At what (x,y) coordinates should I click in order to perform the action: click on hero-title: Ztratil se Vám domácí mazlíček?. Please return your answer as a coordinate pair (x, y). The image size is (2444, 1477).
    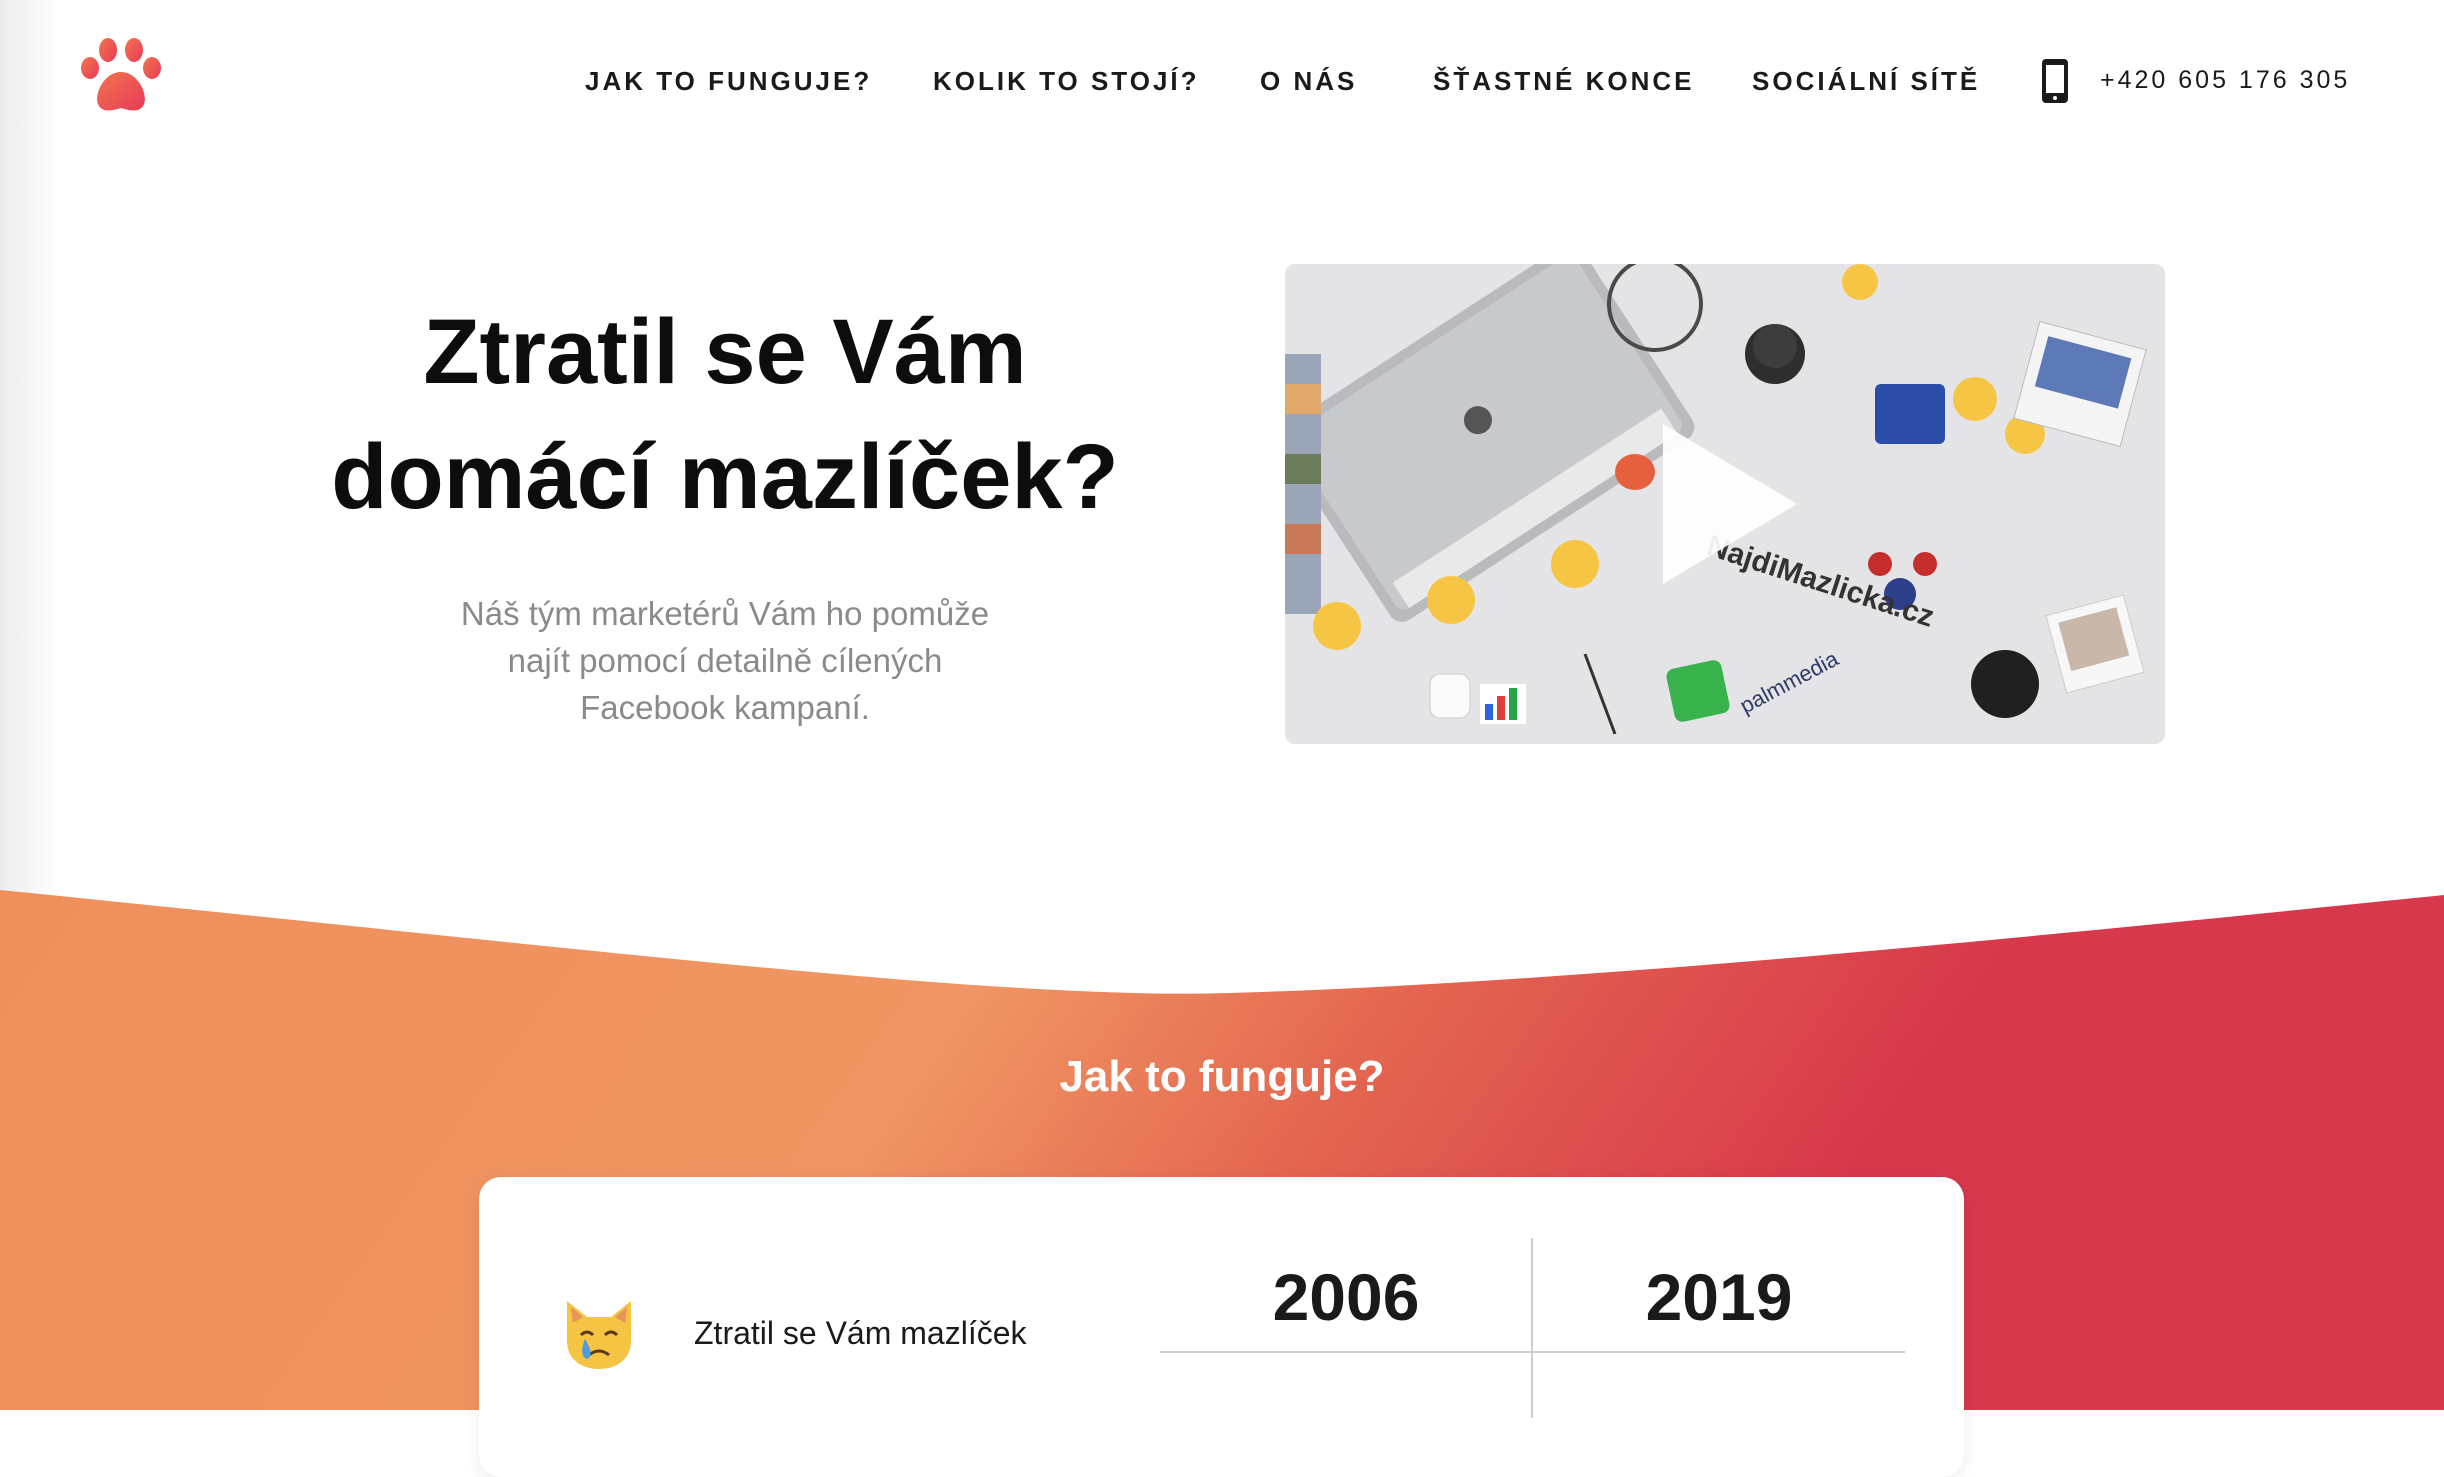
    Looking at the image, I should click on (725, 415).